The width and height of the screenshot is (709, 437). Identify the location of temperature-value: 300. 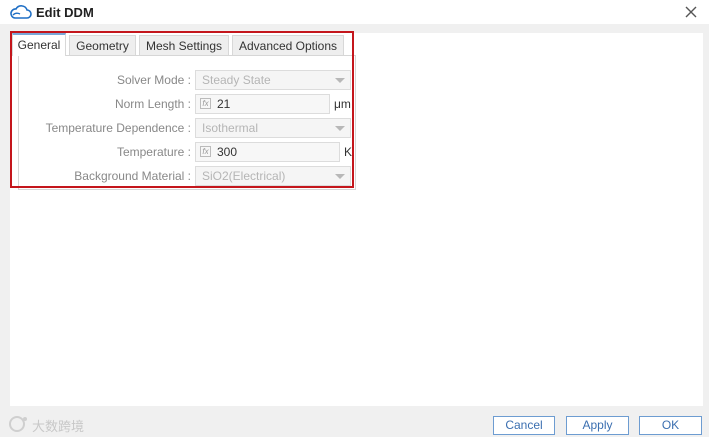
(227, 152).